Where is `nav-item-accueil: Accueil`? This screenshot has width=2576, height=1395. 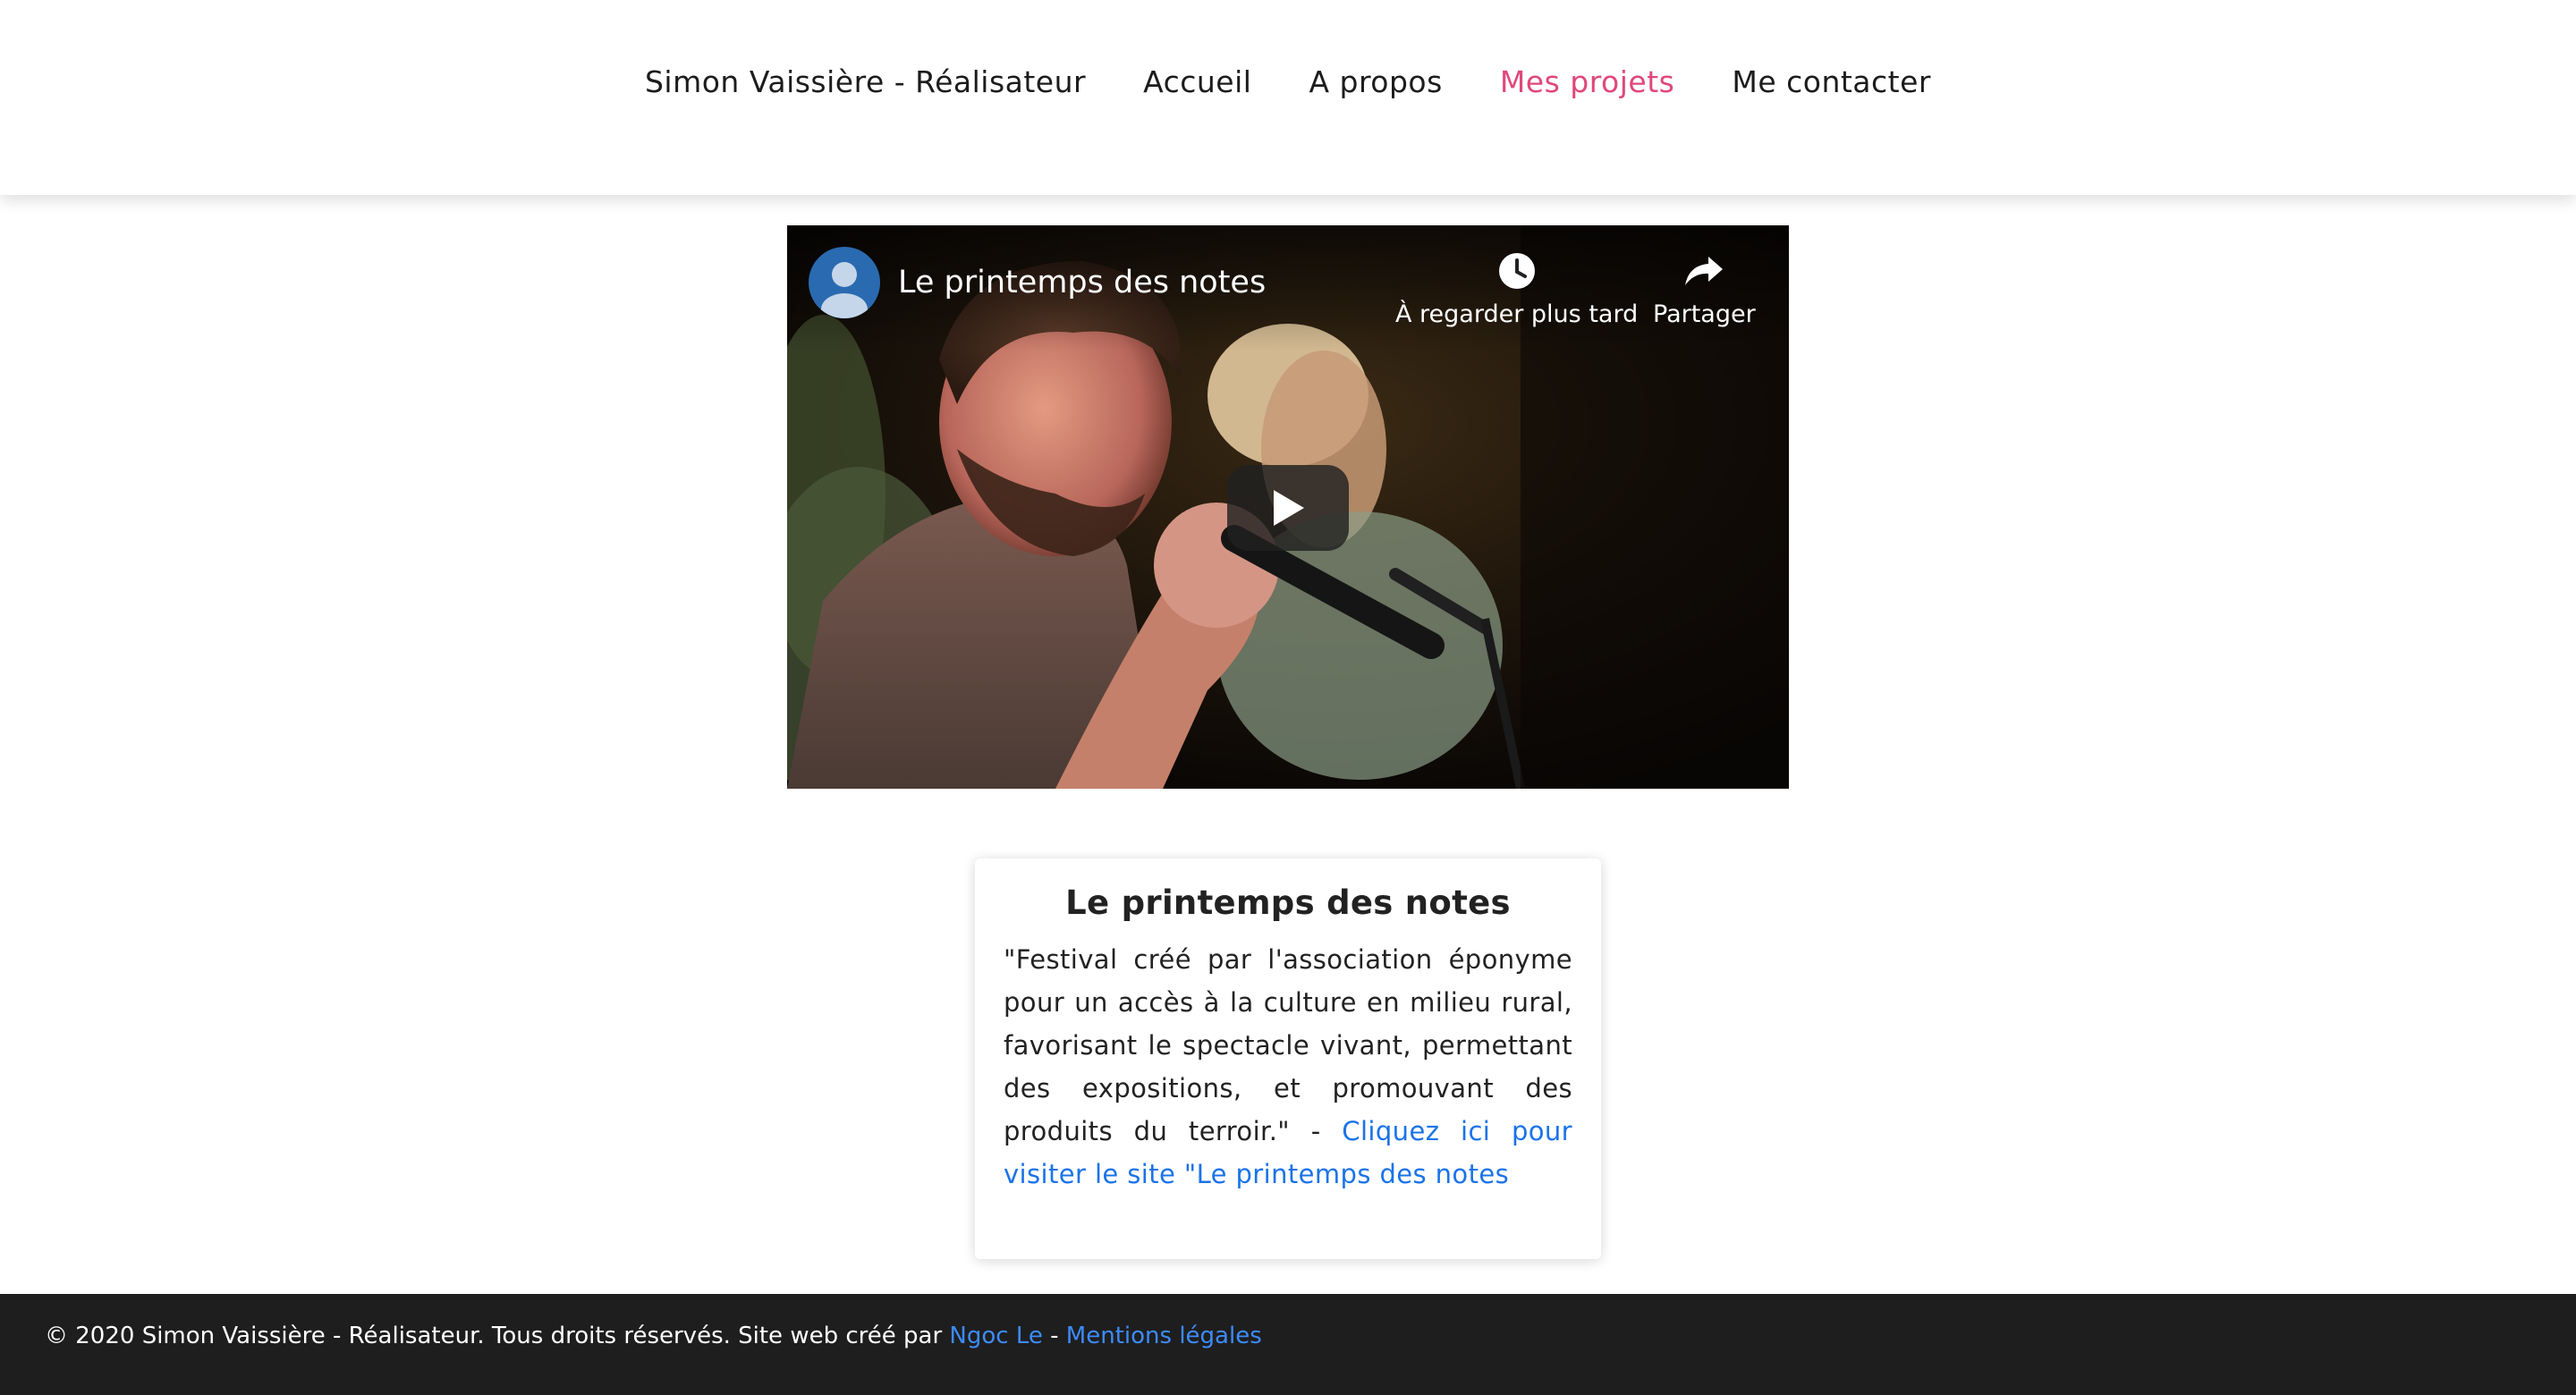
nav-item-accueil: Accueil is located at coordinates (1197, 81).